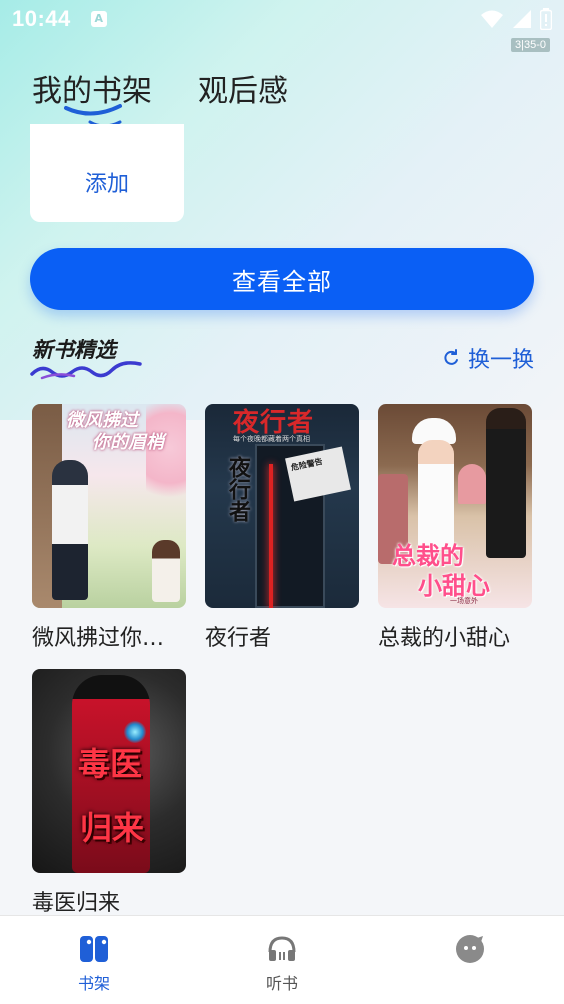 This screenshot has height=1004, width=564. I want to click on bottom-navigation: 书架 听书, so click(282, 959).